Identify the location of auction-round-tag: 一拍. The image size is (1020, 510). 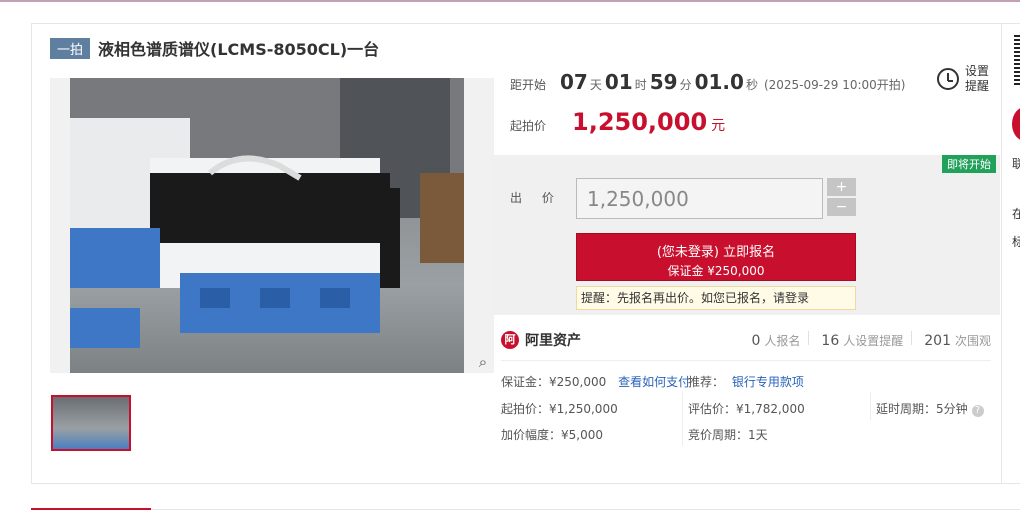
(70, 48).